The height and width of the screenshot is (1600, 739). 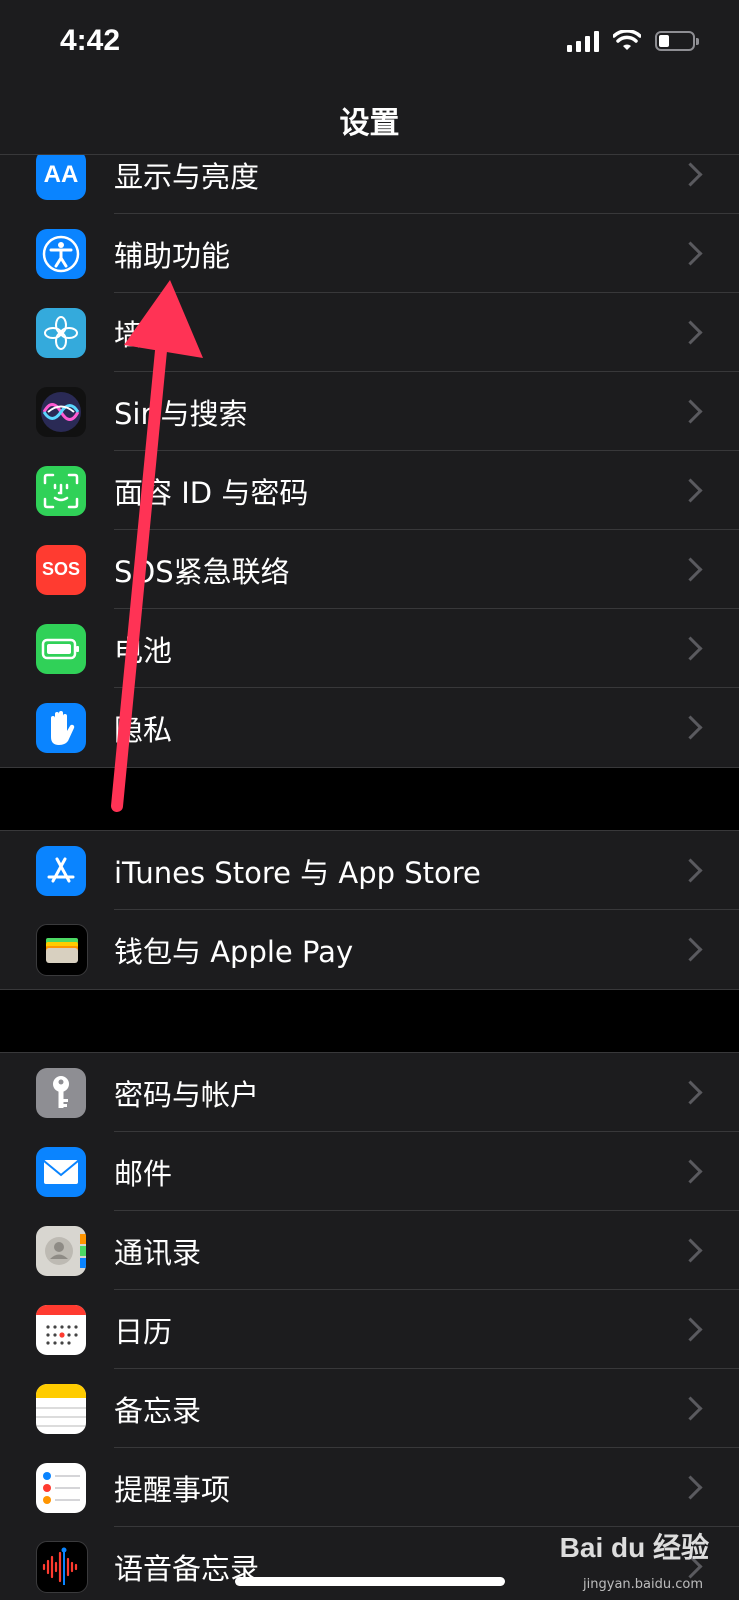 I want to click on hand-icon, so click(x=61, y=727).